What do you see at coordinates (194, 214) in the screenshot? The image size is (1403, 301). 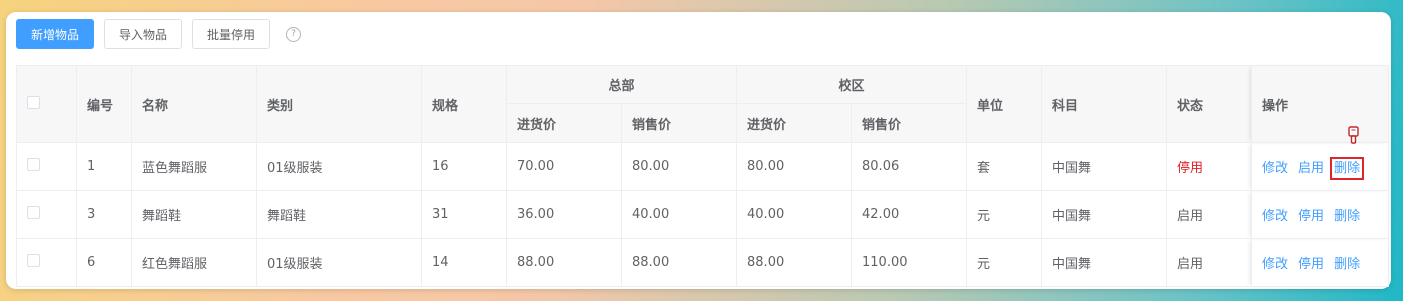 I see `cell-name: 舞蹈鞋` at bounding box center [194, 214].